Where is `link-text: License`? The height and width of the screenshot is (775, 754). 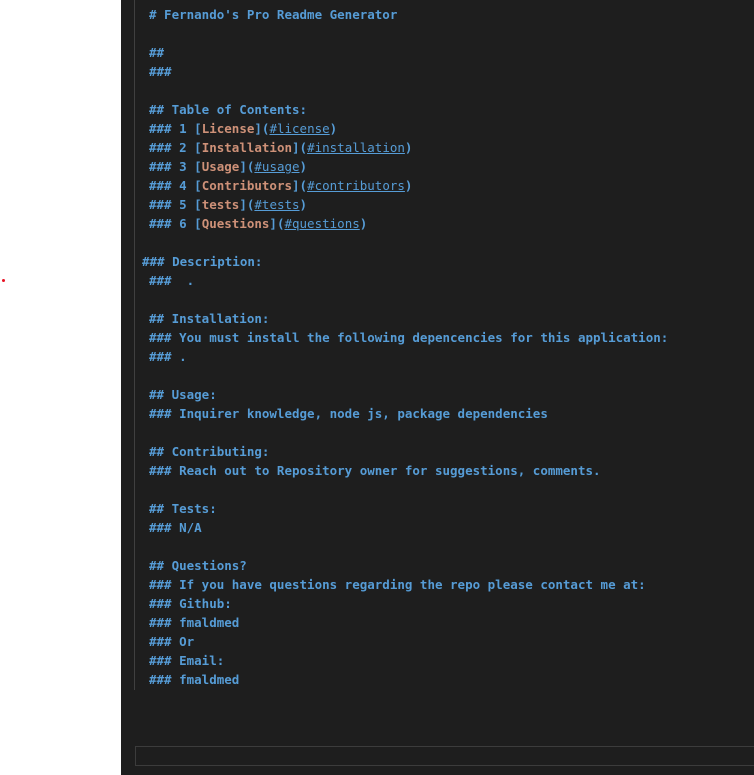 link-text: License is located at coordinates (228, 128).